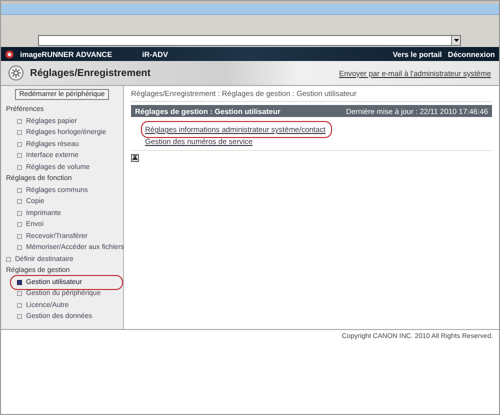 The width and height of the screenshot is (500, 415). What do you see at coordinates (135, 158) in the screenshot?
I see `back-to-top-icon` at bounding box center [135, 158].